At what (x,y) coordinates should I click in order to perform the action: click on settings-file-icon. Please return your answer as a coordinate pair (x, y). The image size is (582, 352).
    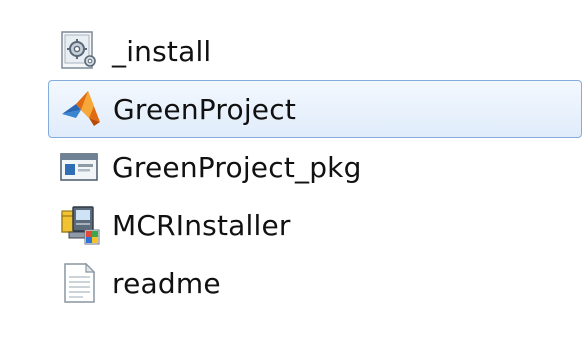
    Looking at the image, I should click on (80, 51).